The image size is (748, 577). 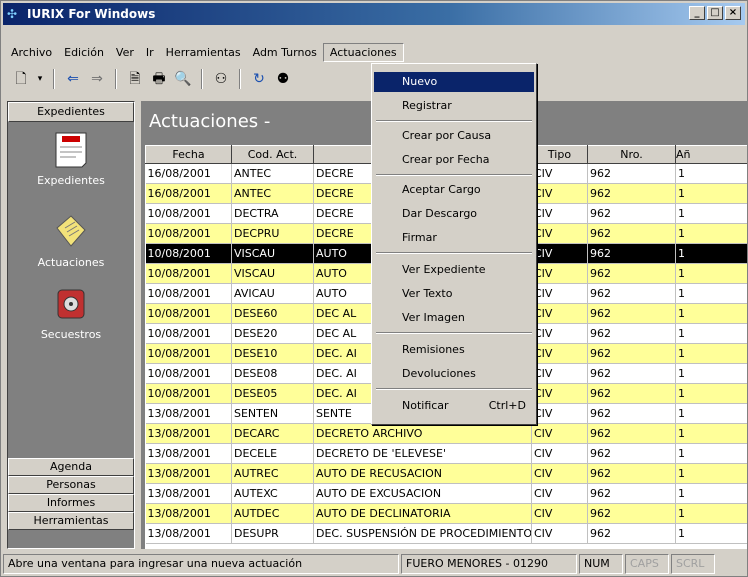 I want to click on cell-descripcion-text: AUTO, so click(x=331, y=293).